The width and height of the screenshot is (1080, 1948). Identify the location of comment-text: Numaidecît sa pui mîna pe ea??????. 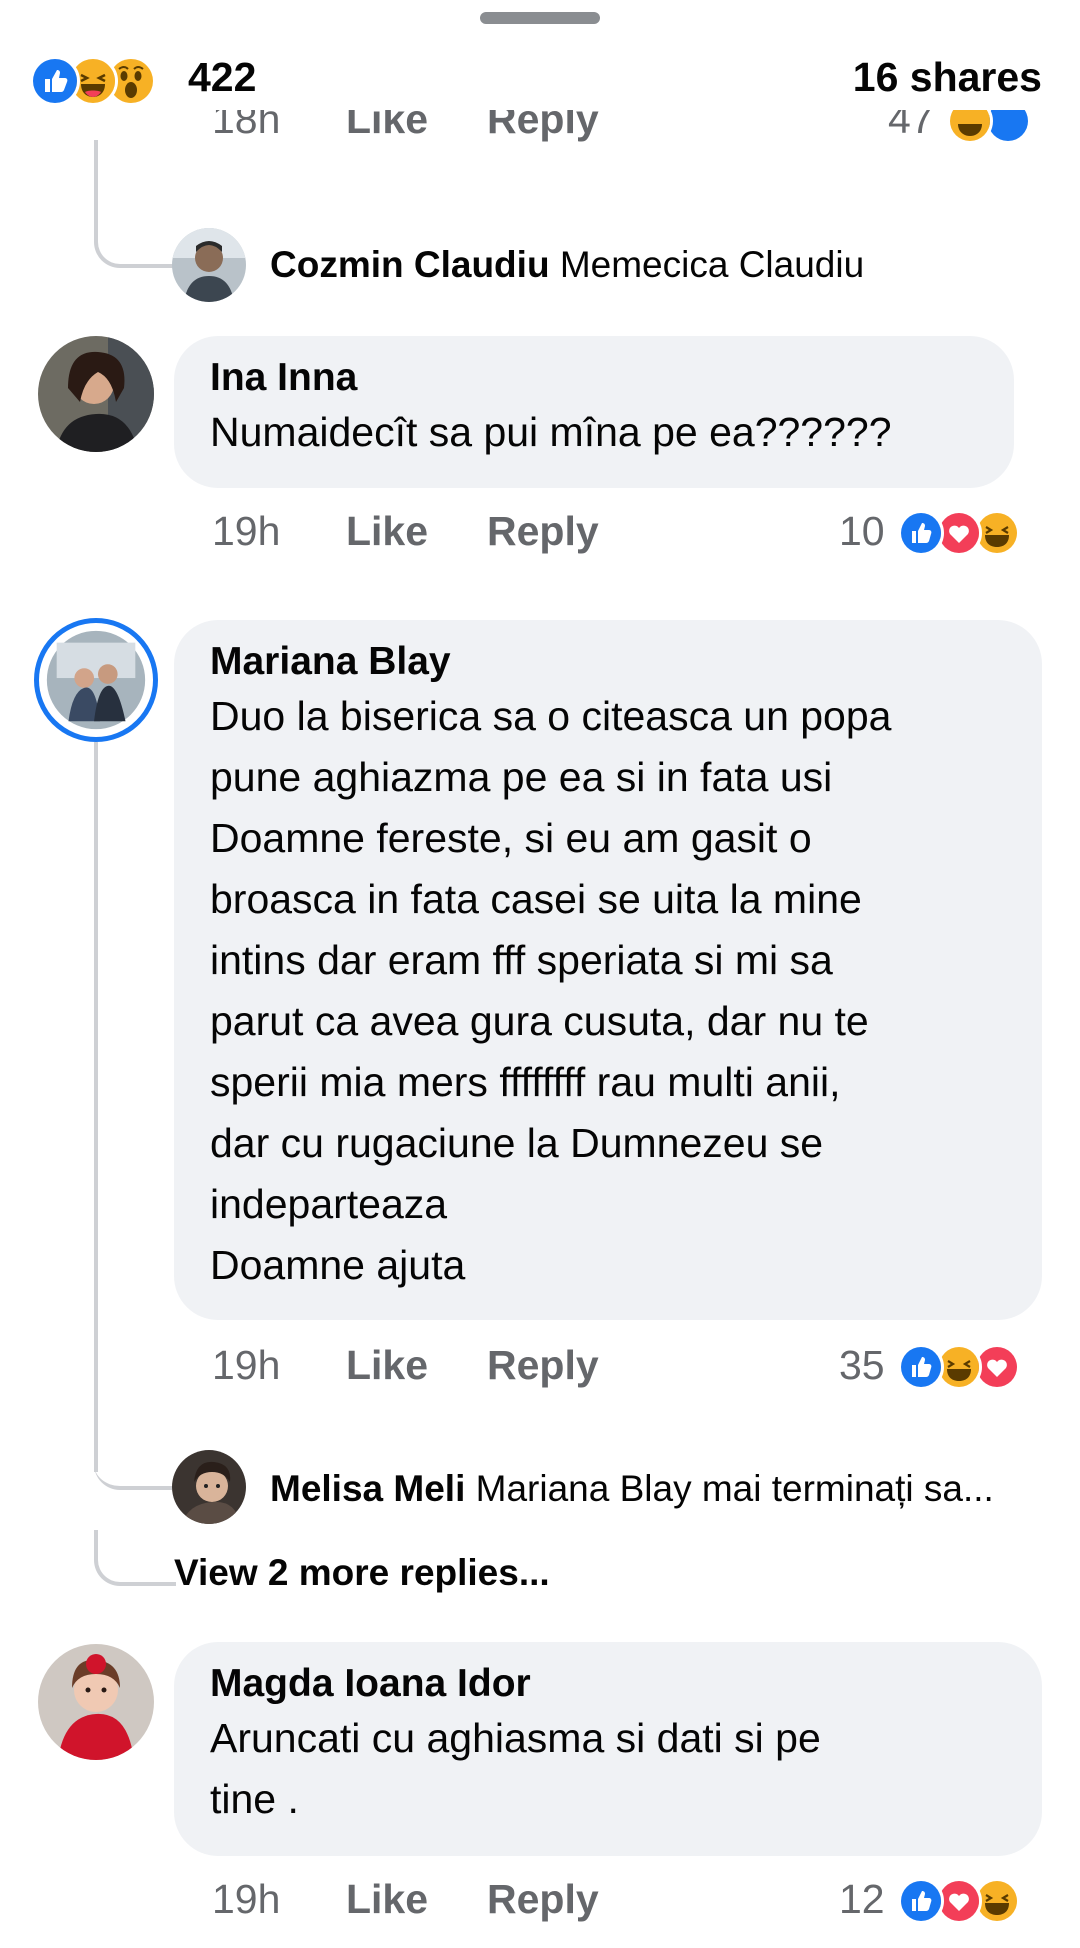
(551, 432).